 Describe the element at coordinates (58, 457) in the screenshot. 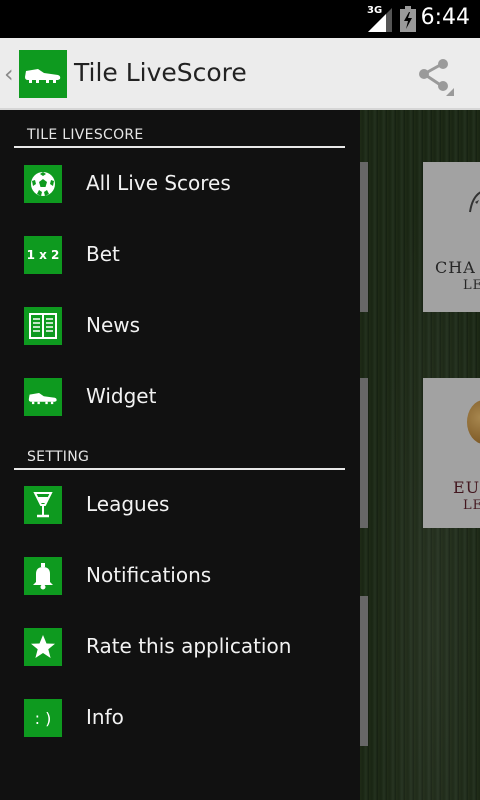

I see `section-header-label: SETTING` at that location.